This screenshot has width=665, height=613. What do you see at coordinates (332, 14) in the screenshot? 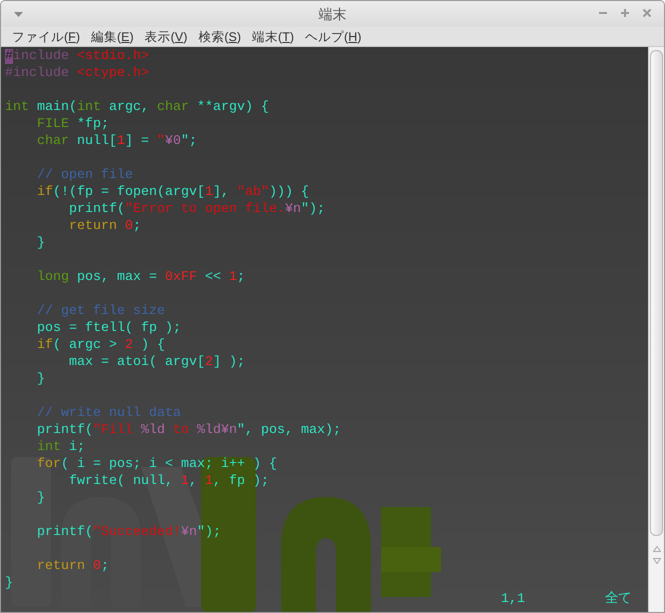
I see `window-title: 端末` at bounding box center [332, 14].